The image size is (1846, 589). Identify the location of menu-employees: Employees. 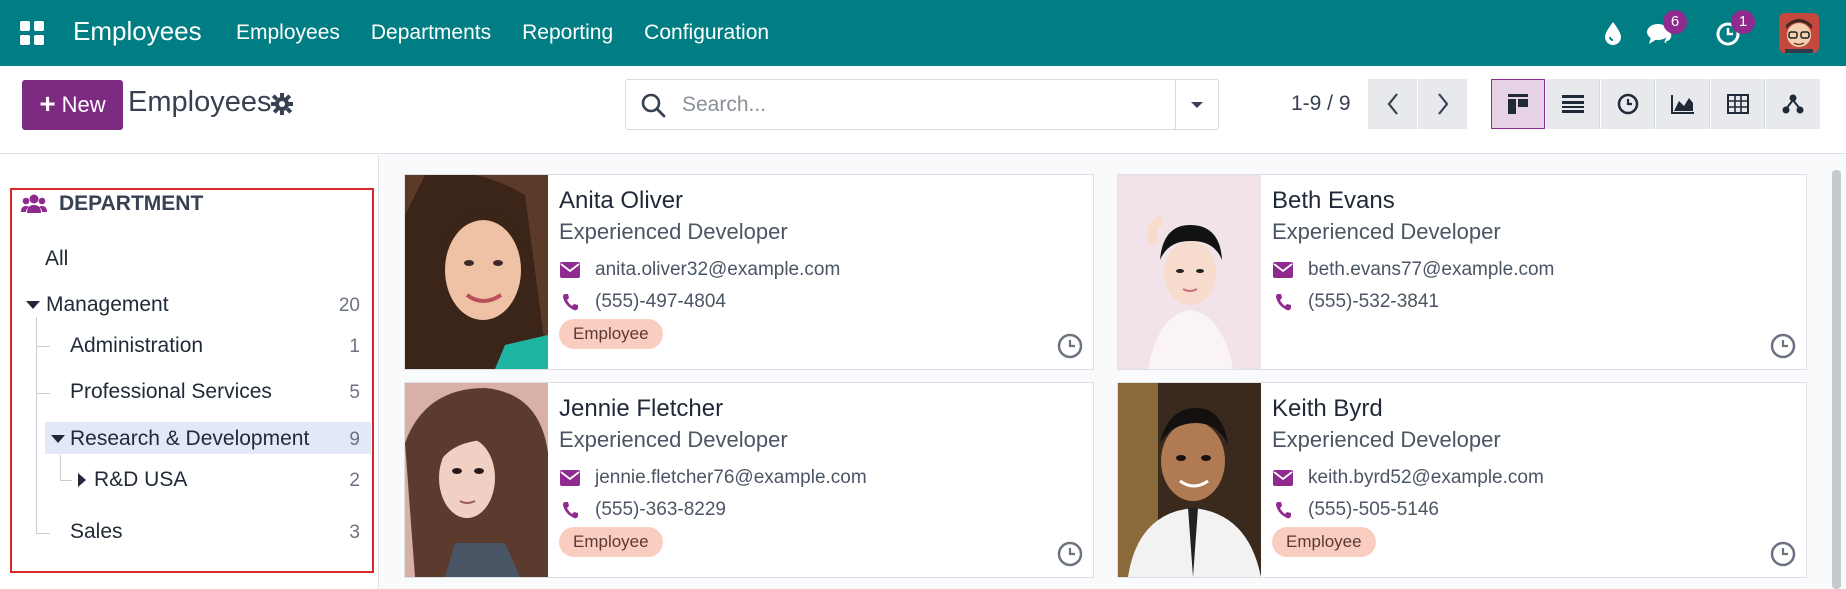
(288, 33).